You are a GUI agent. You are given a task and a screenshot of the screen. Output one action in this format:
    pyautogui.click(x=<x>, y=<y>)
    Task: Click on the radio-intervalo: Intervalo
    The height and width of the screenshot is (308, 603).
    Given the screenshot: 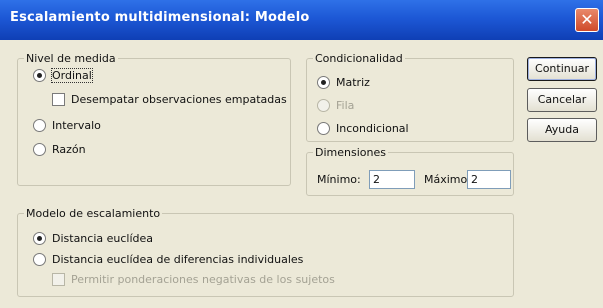 What is the action you would take?
    pyautogui.click(x=67, y=126)
    